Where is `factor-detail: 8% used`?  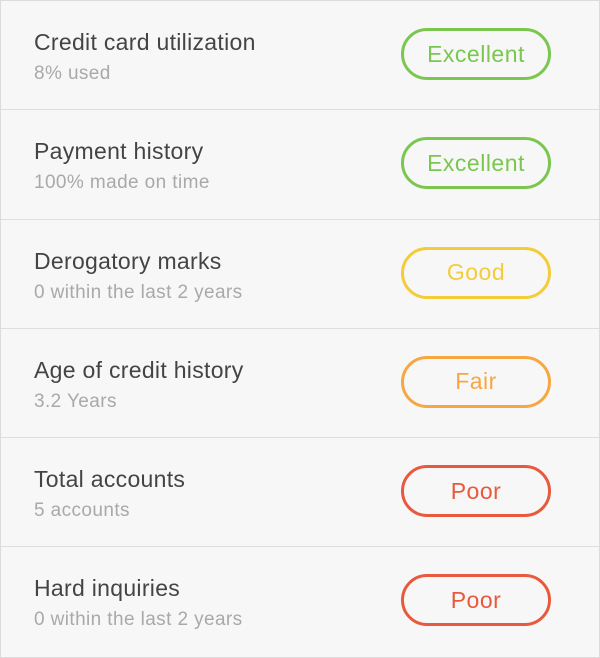
factor-detail: 8% used is located at coordinates (72, 73).